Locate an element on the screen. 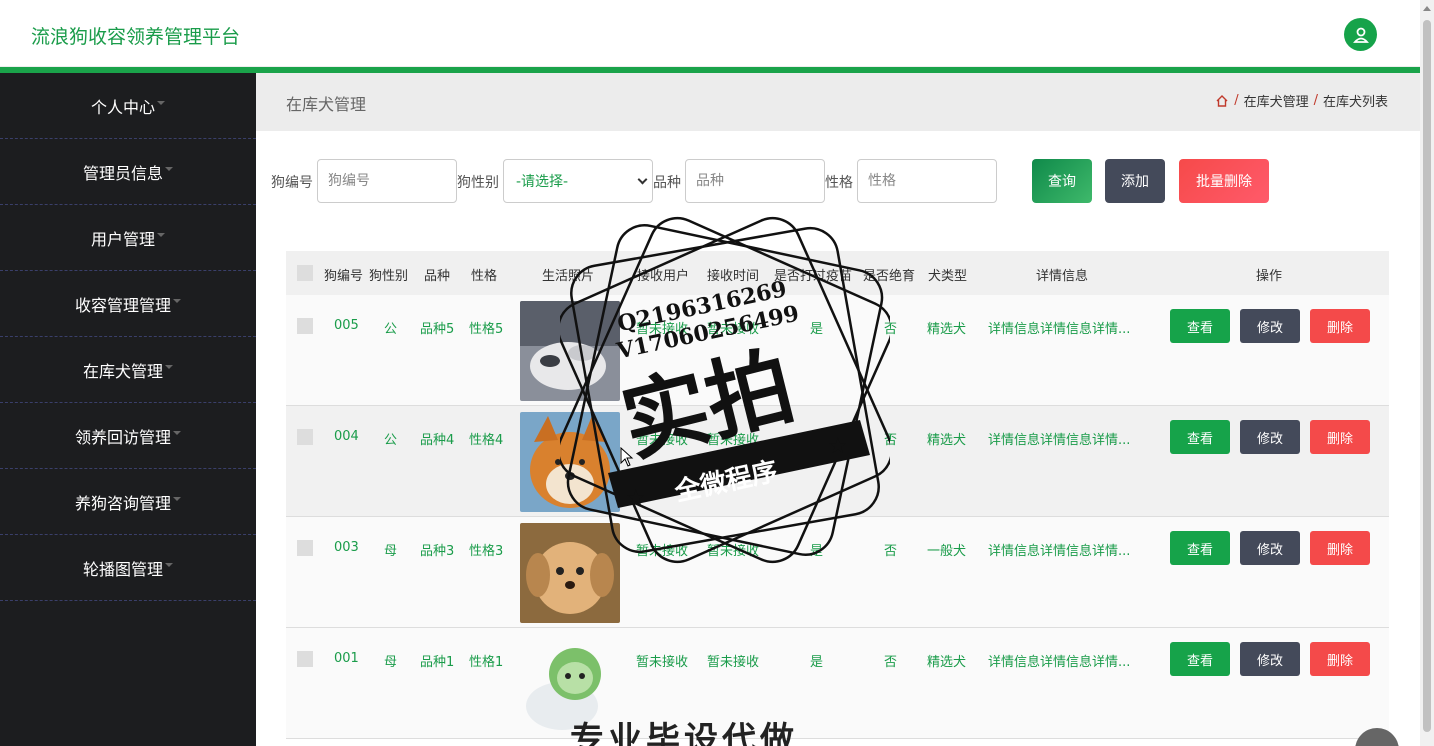 Image resolution: width=1434 pixels, height=746 pixels. watermark-bottom-text: 专业毕设代做 is located at coordinates (684, 733).